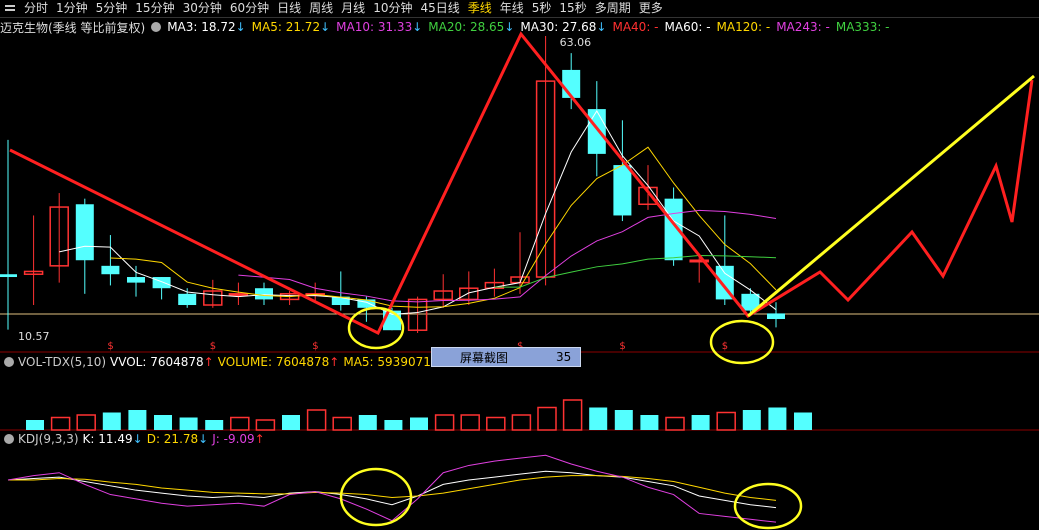 This screenshot has height=530, width=1039. I want to click on legend-label: KDJ(9,3,3), so click(48, 438).